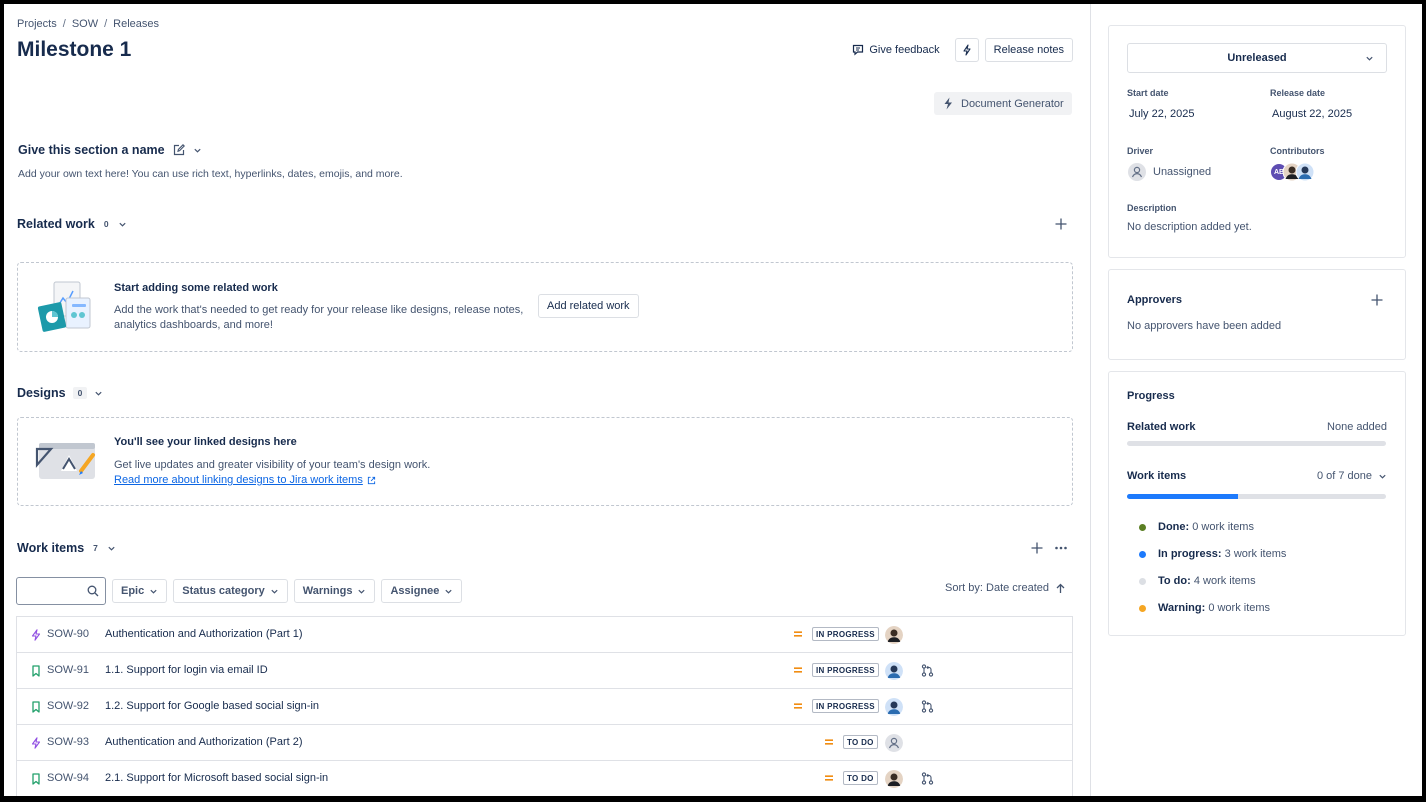  I want to click on work-item-key: SOW-94, so click(68, 778).